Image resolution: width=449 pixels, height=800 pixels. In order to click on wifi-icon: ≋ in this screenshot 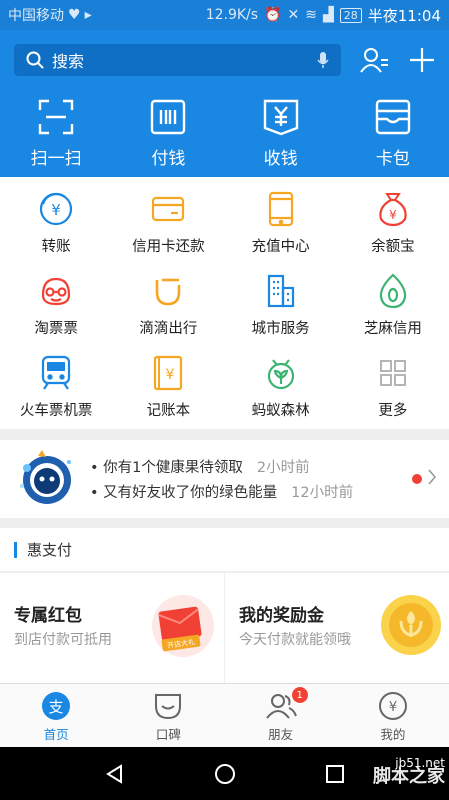, I will do `click(311, 15)`.